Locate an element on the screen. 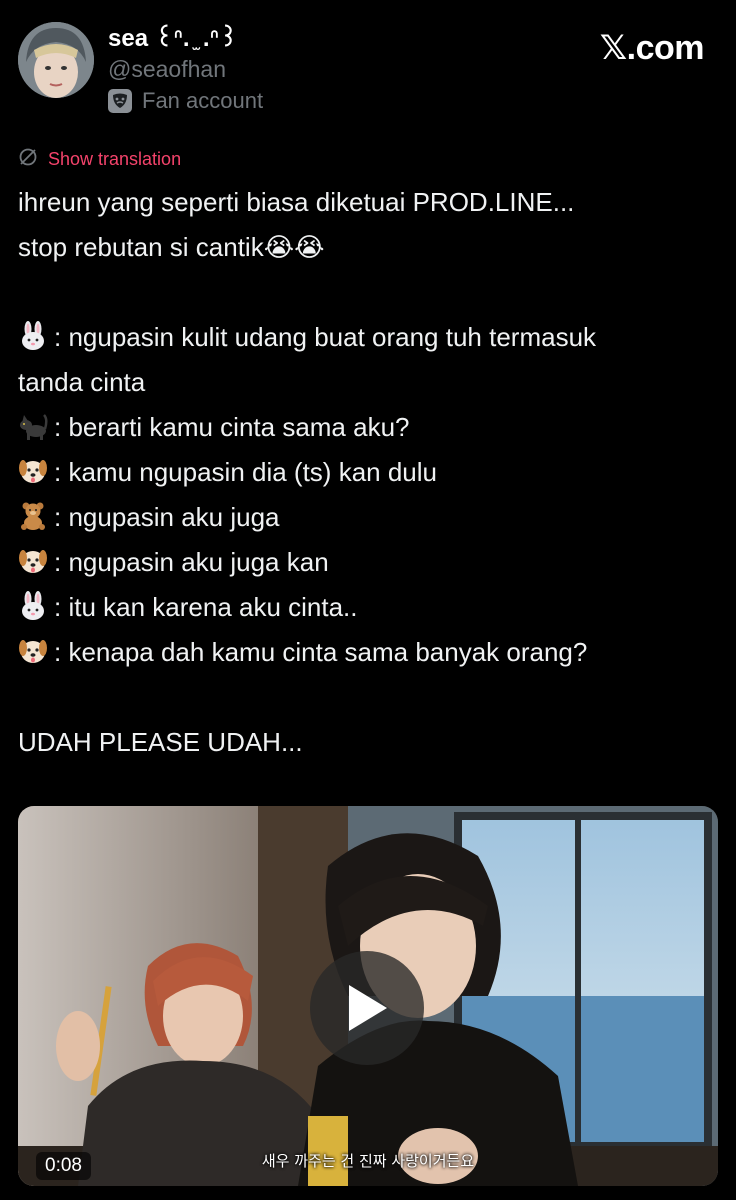 The height and width of the screenshot is (1200, 736). translate-icon is located at coordinates (28, 159).